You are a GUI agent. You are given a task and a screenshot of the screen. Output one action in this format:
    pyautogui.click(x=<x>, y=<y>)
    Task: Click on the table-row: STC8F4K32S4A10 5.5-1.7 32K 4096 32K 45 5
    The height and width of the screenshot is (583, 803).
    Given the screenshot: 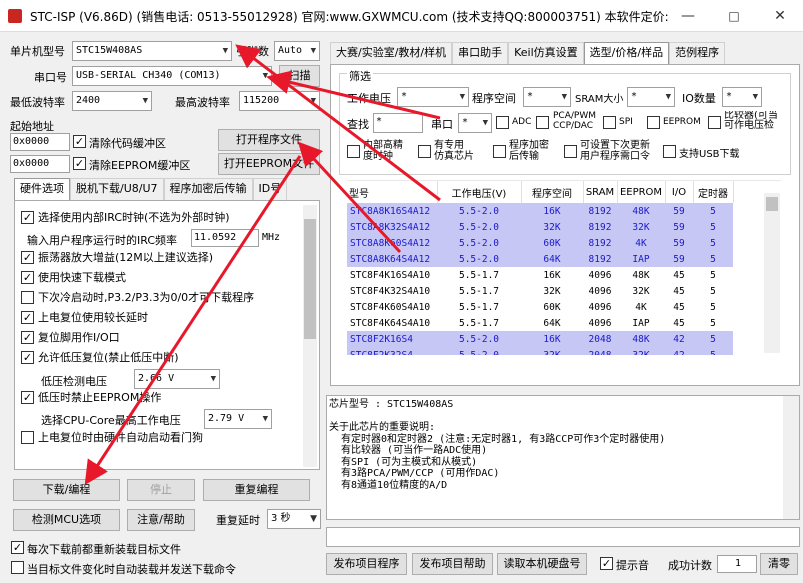 What is the action you would take?
    pyautogui.click(x=540, y=291)
    